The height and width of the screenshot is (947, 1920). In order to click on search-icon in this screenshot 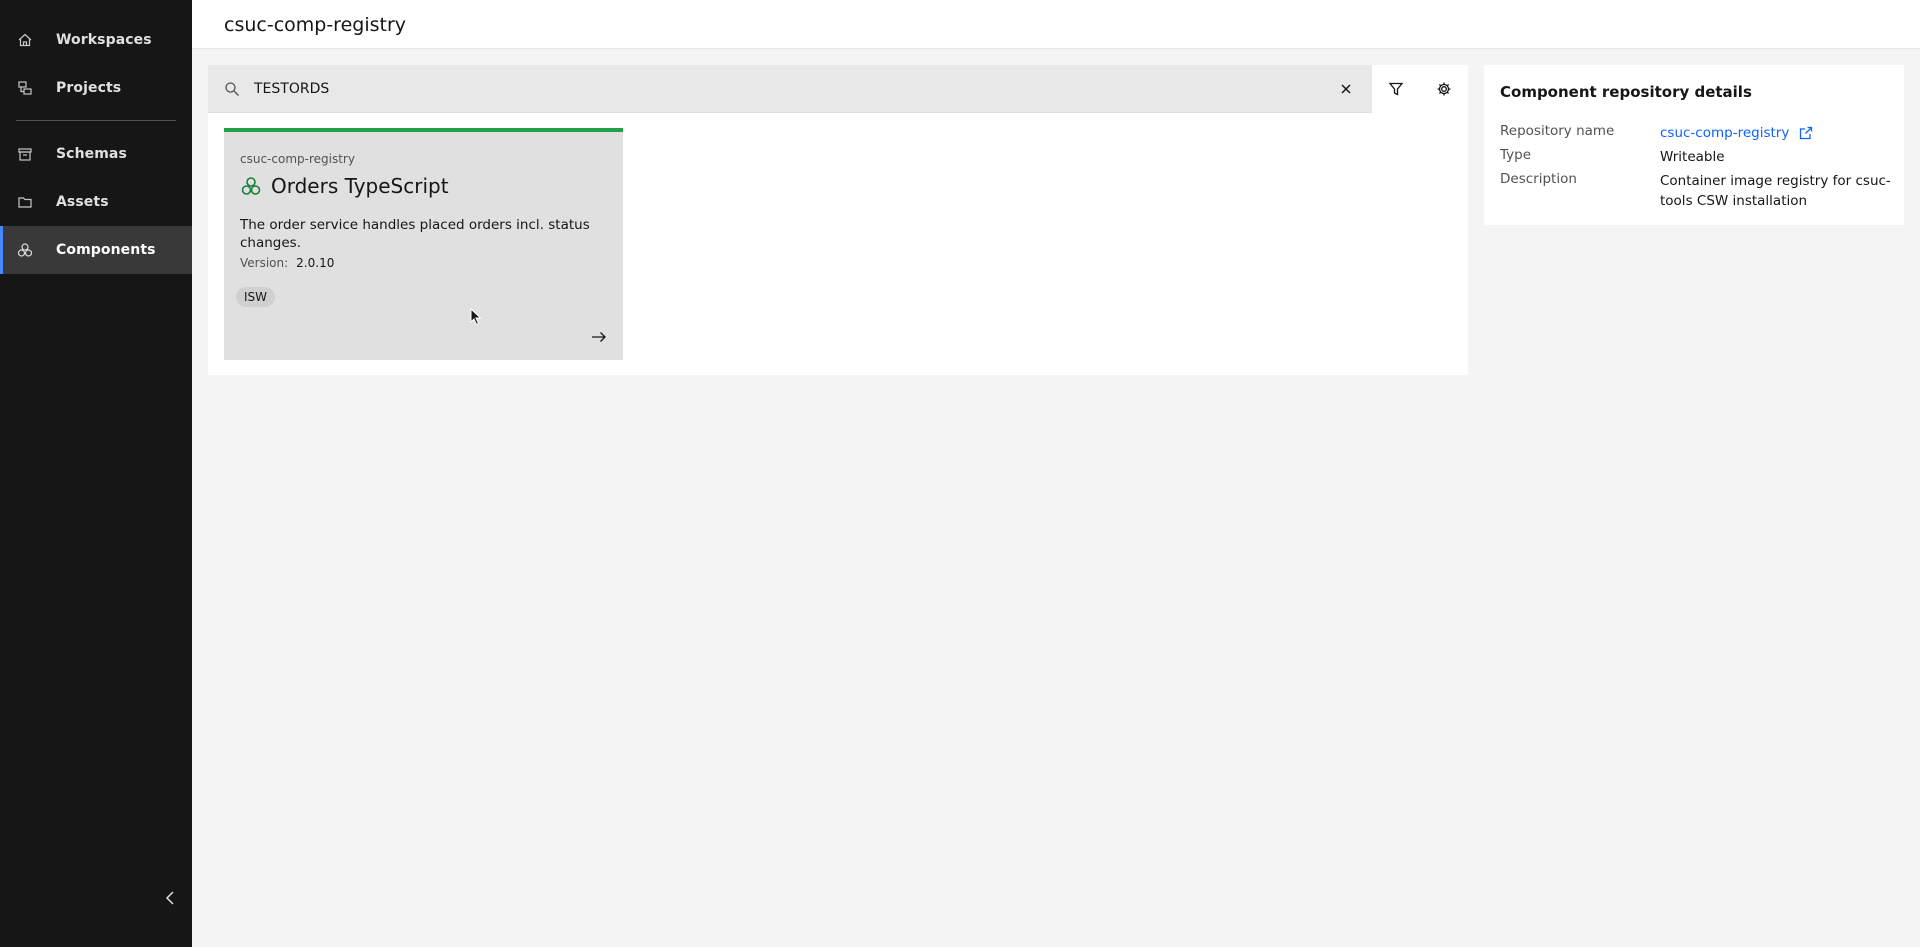, I will do `click(232, 89)`.